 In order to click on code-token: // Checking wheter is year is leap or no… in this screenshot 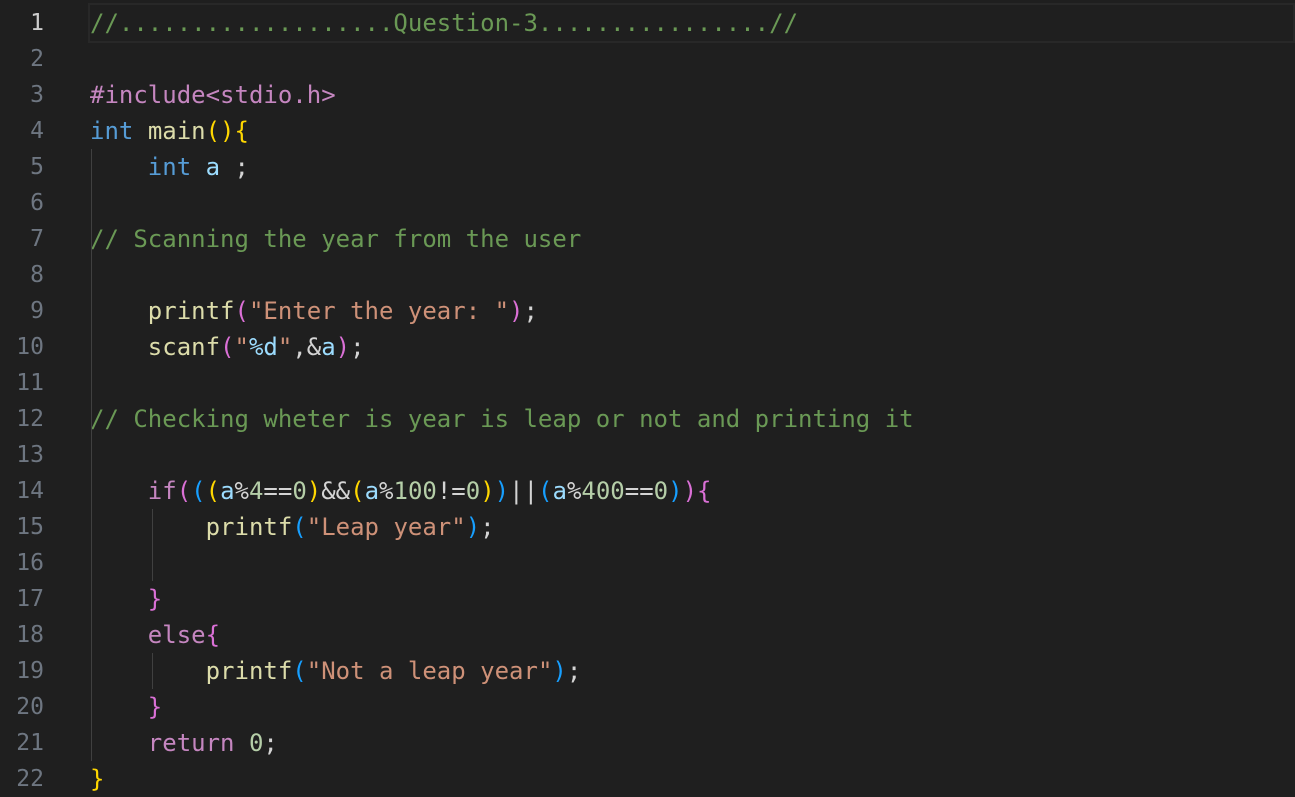, I will do `click(502, 419)`.